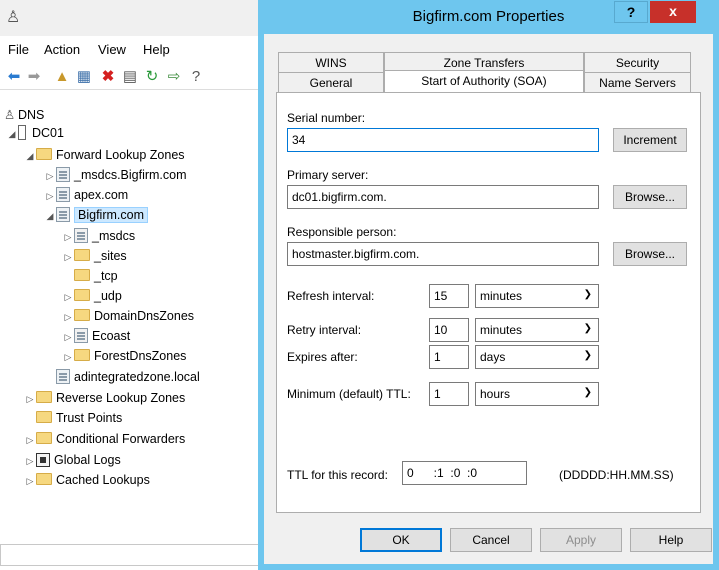 The height and width of the screenshot is (570, 719). Describe the element at coordinates (331, 82) in the screenshot. I see `tab-general: General` at that location.